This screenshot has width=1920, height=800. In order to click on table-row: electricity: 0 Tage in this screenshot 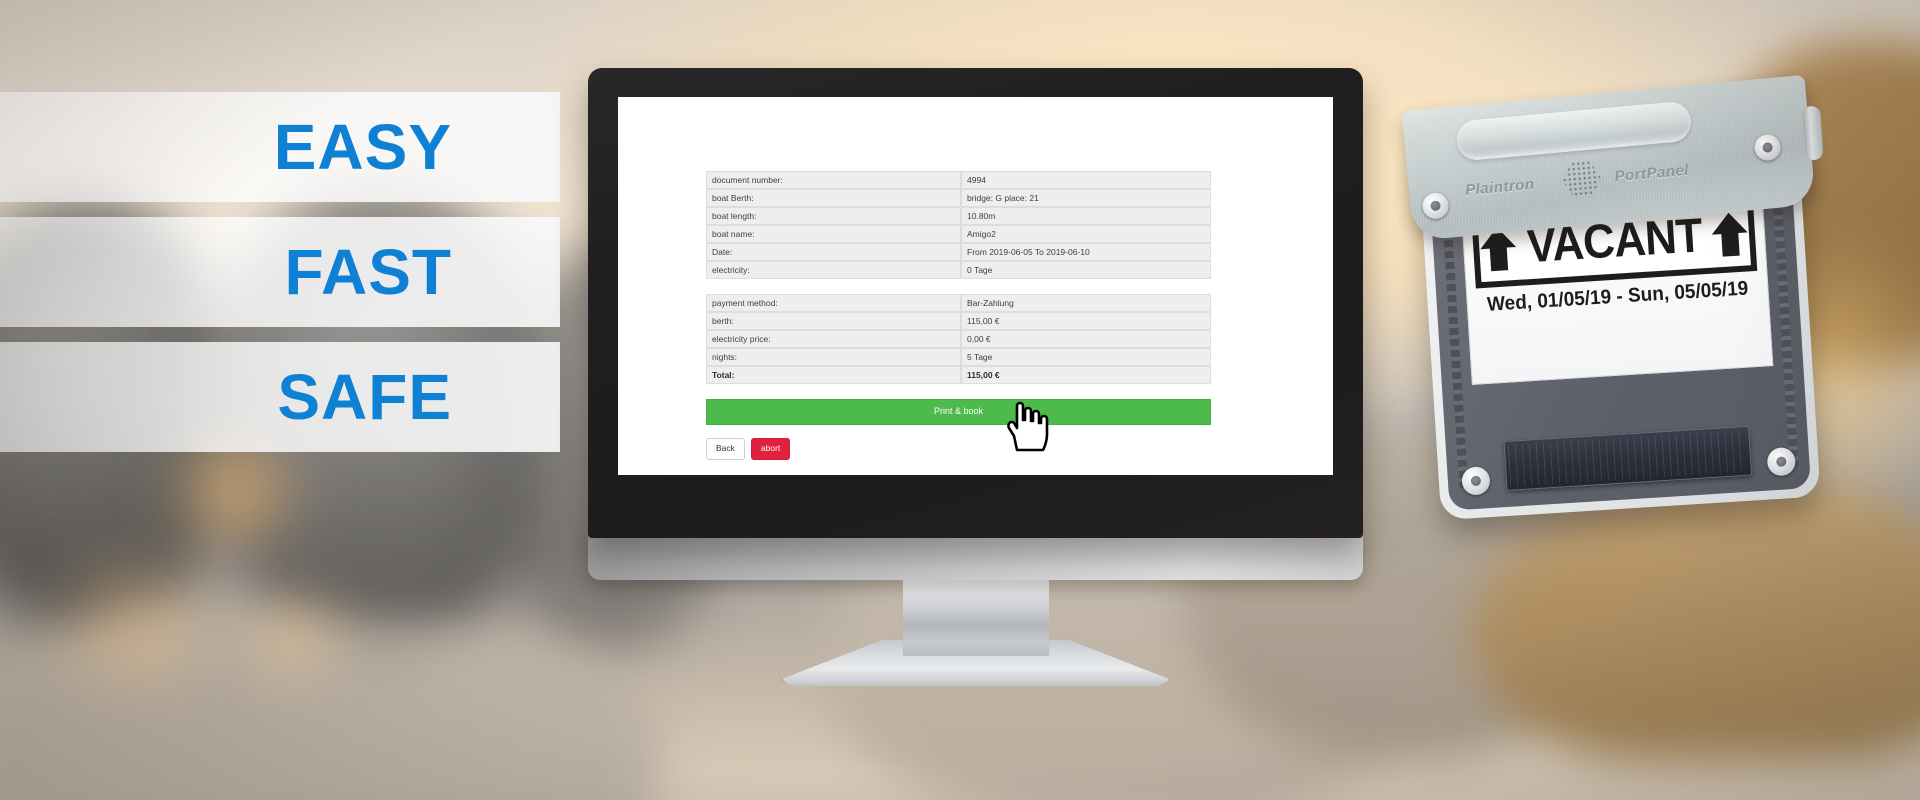, I will do `click(958, 270)`.